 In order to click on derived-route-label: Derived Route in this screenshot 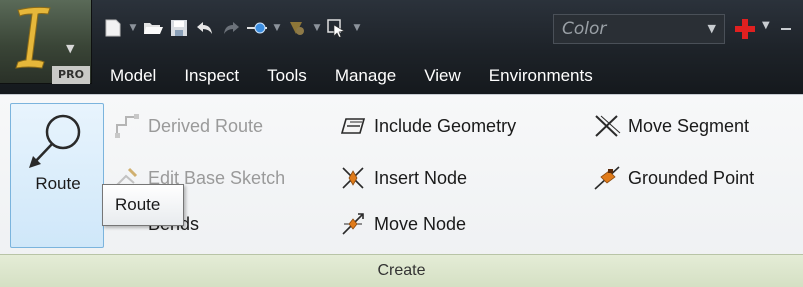, I will do `click(206, 125)`.